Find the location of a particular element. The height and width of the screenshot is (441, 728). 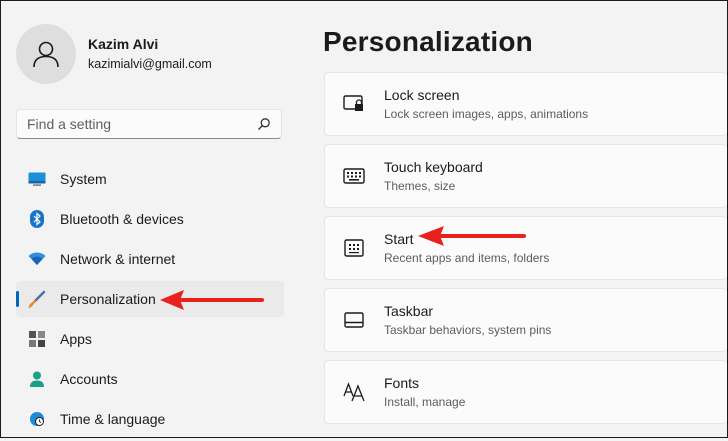

sidebar-item-apps: Apps is located at coordinates (150, 339).